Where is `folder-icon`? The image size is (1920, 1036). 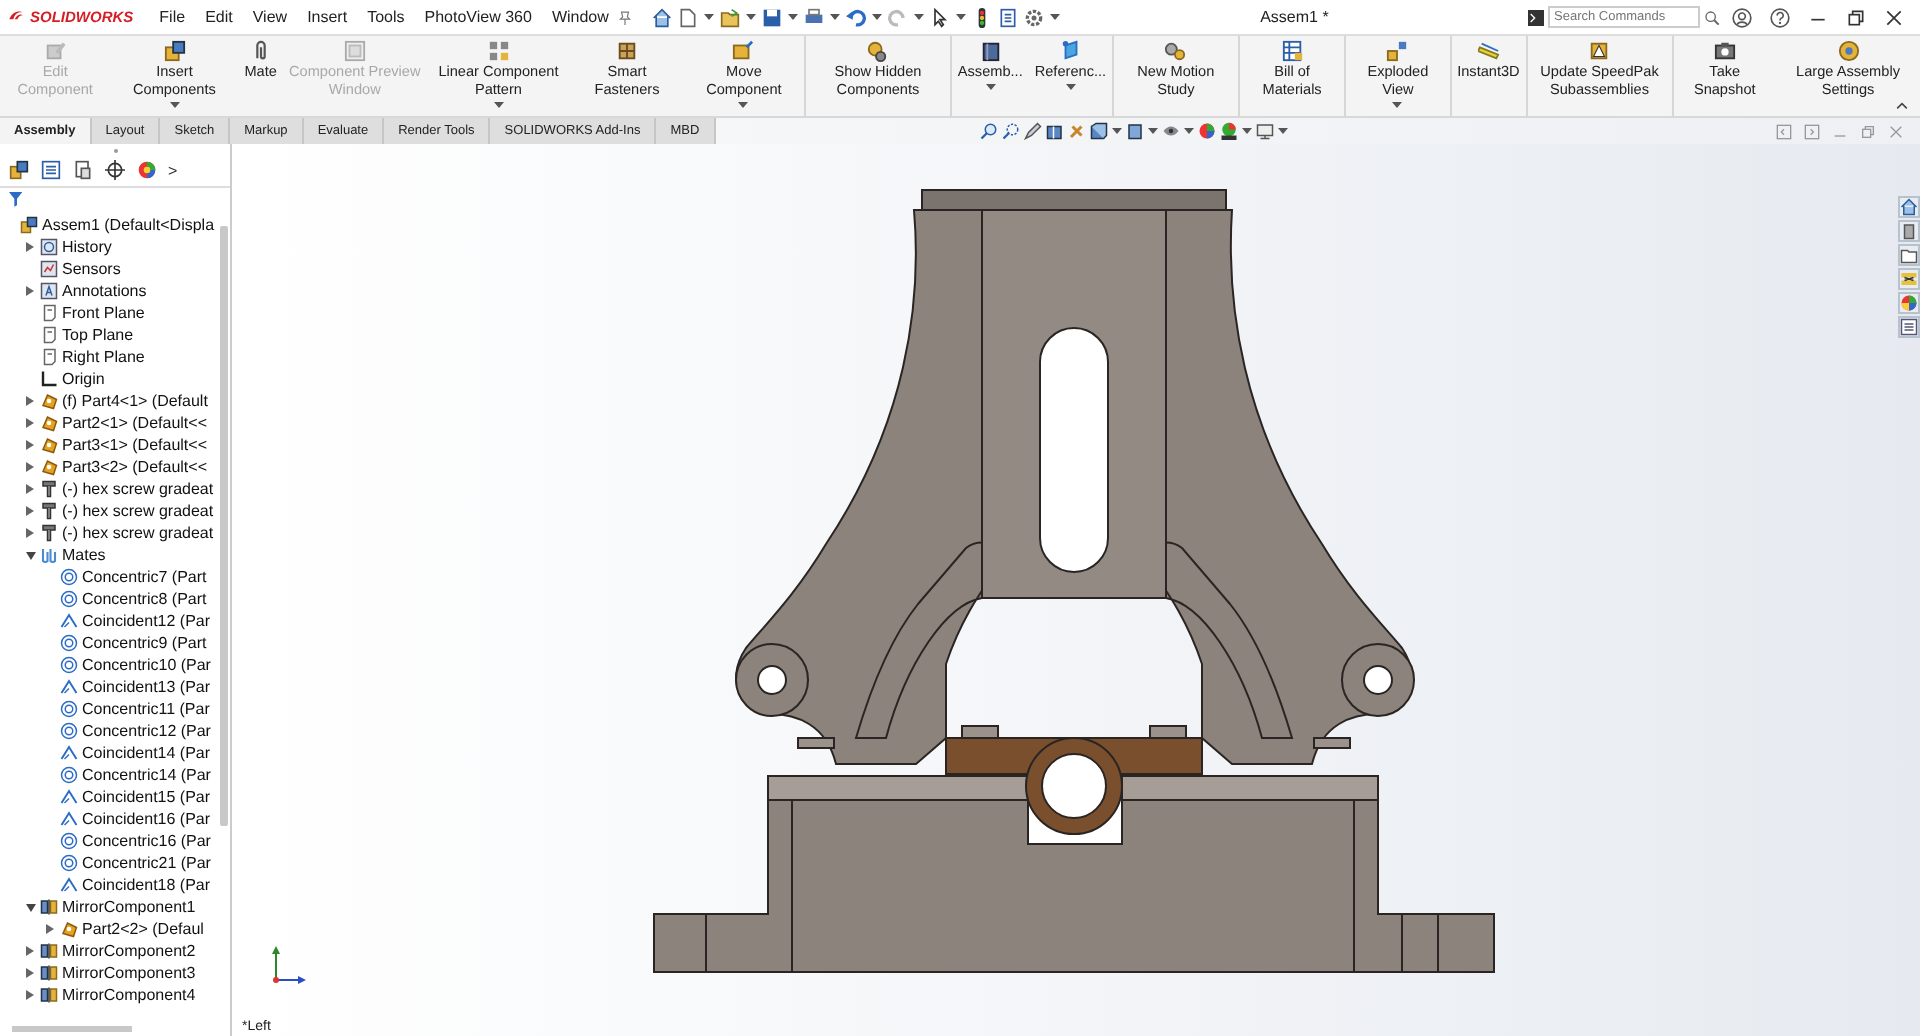 folder-icon is located at coordinates (1909, 255).